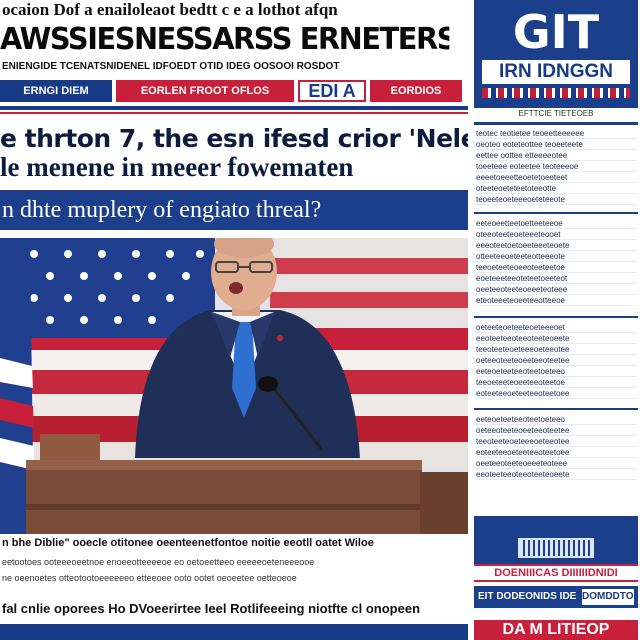 The image size is (640, 640). What do you see at coordinates (556, 72) in the screenshot?
I see `sidebar-logo-subtitle: IRN IDNGGN` at bounding box center [556, 72].